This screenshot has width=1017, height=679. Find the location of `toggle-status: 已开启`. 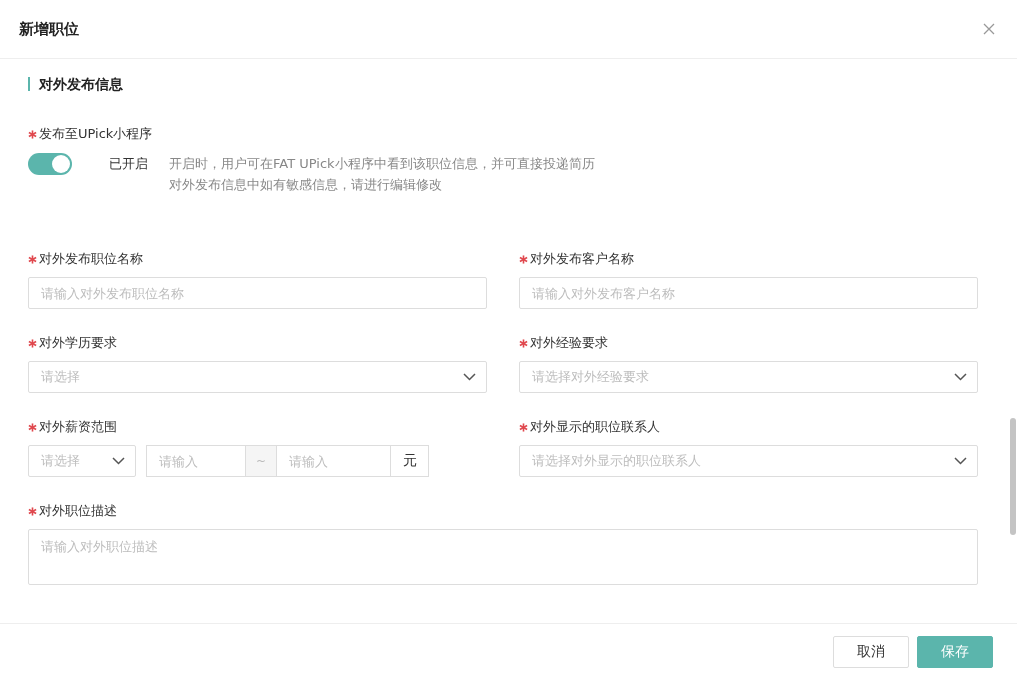

toggle-status: 已开启 is located at coordinates (129, 164).